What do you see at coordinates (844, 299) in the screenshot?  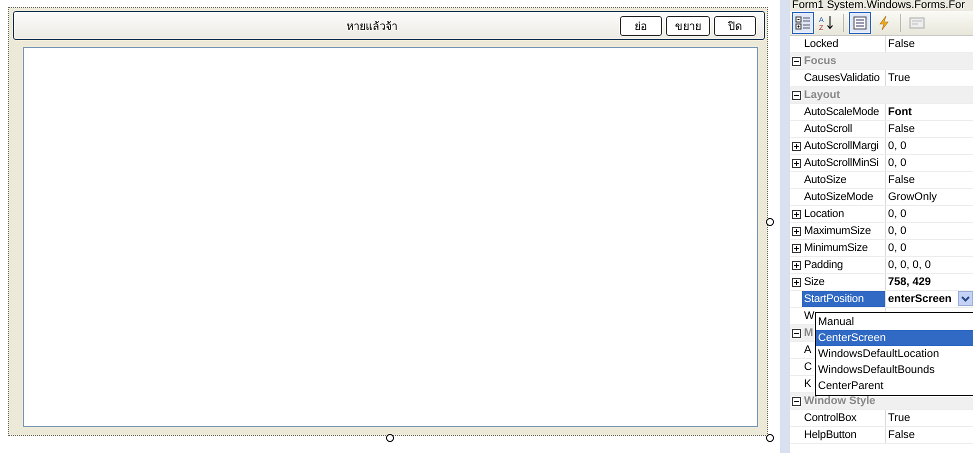 I see `property-name: StartPosition` at bounding box center [844, 299].